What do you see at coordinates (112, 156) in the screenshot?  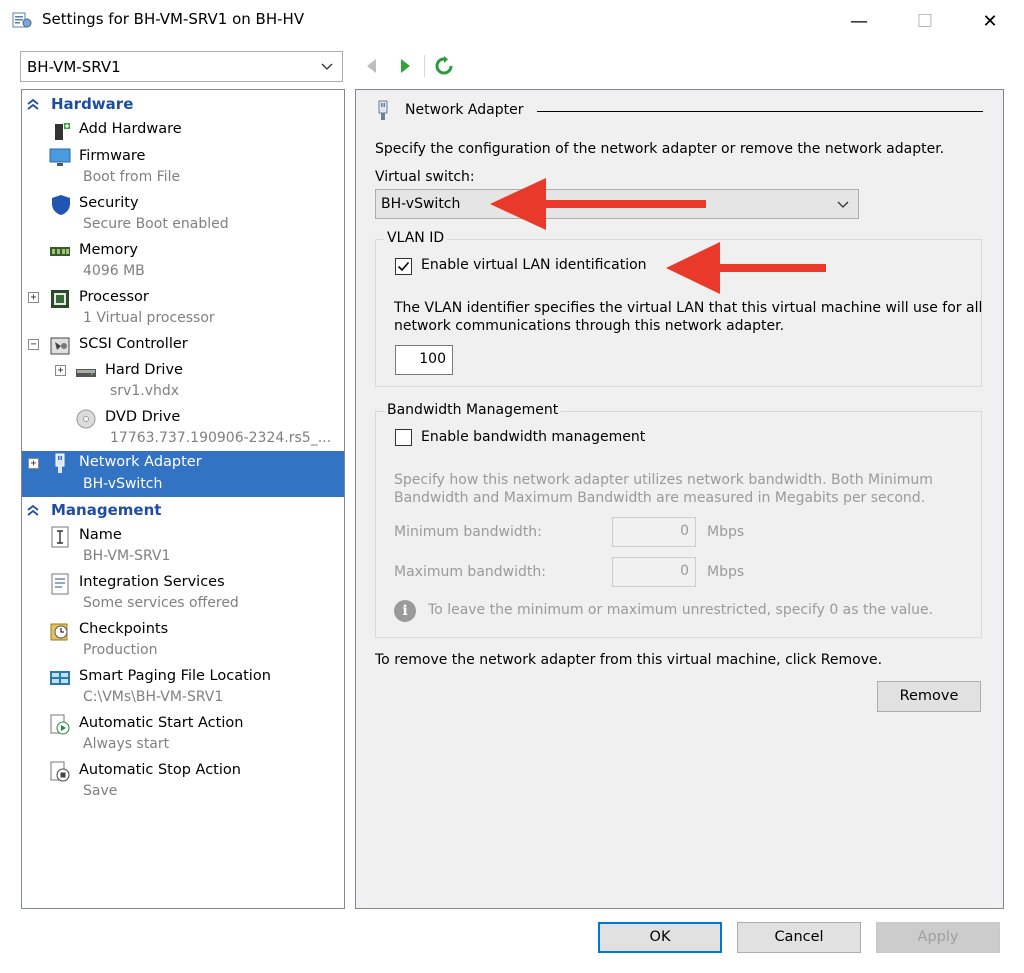 I see `tree-item-label: Firmware` at bounding box center [112, 156].